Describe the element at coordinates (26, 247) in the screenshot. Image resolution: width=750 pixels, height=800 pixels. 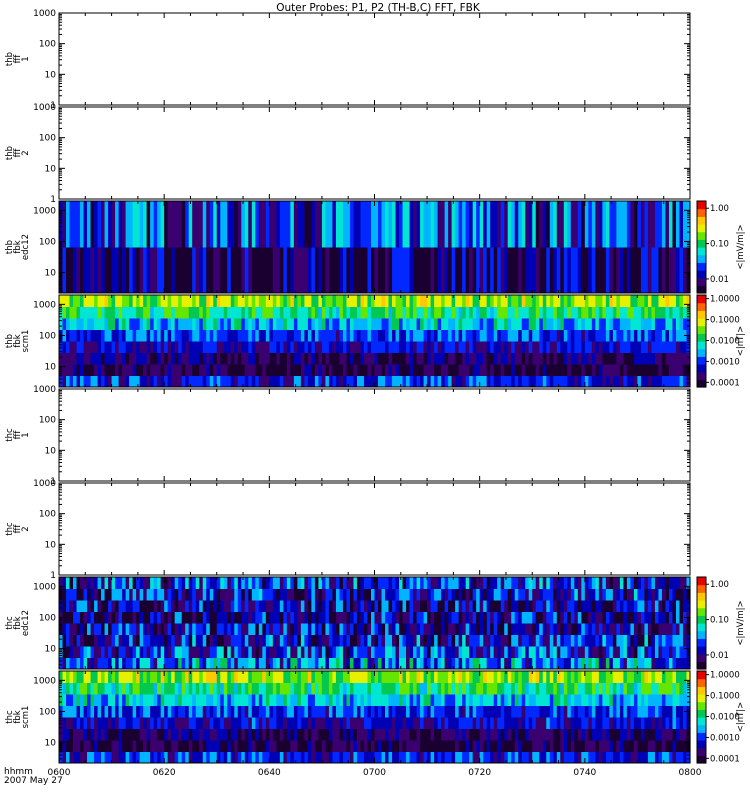
I see `y-axis-label-line: edc12` at that location.